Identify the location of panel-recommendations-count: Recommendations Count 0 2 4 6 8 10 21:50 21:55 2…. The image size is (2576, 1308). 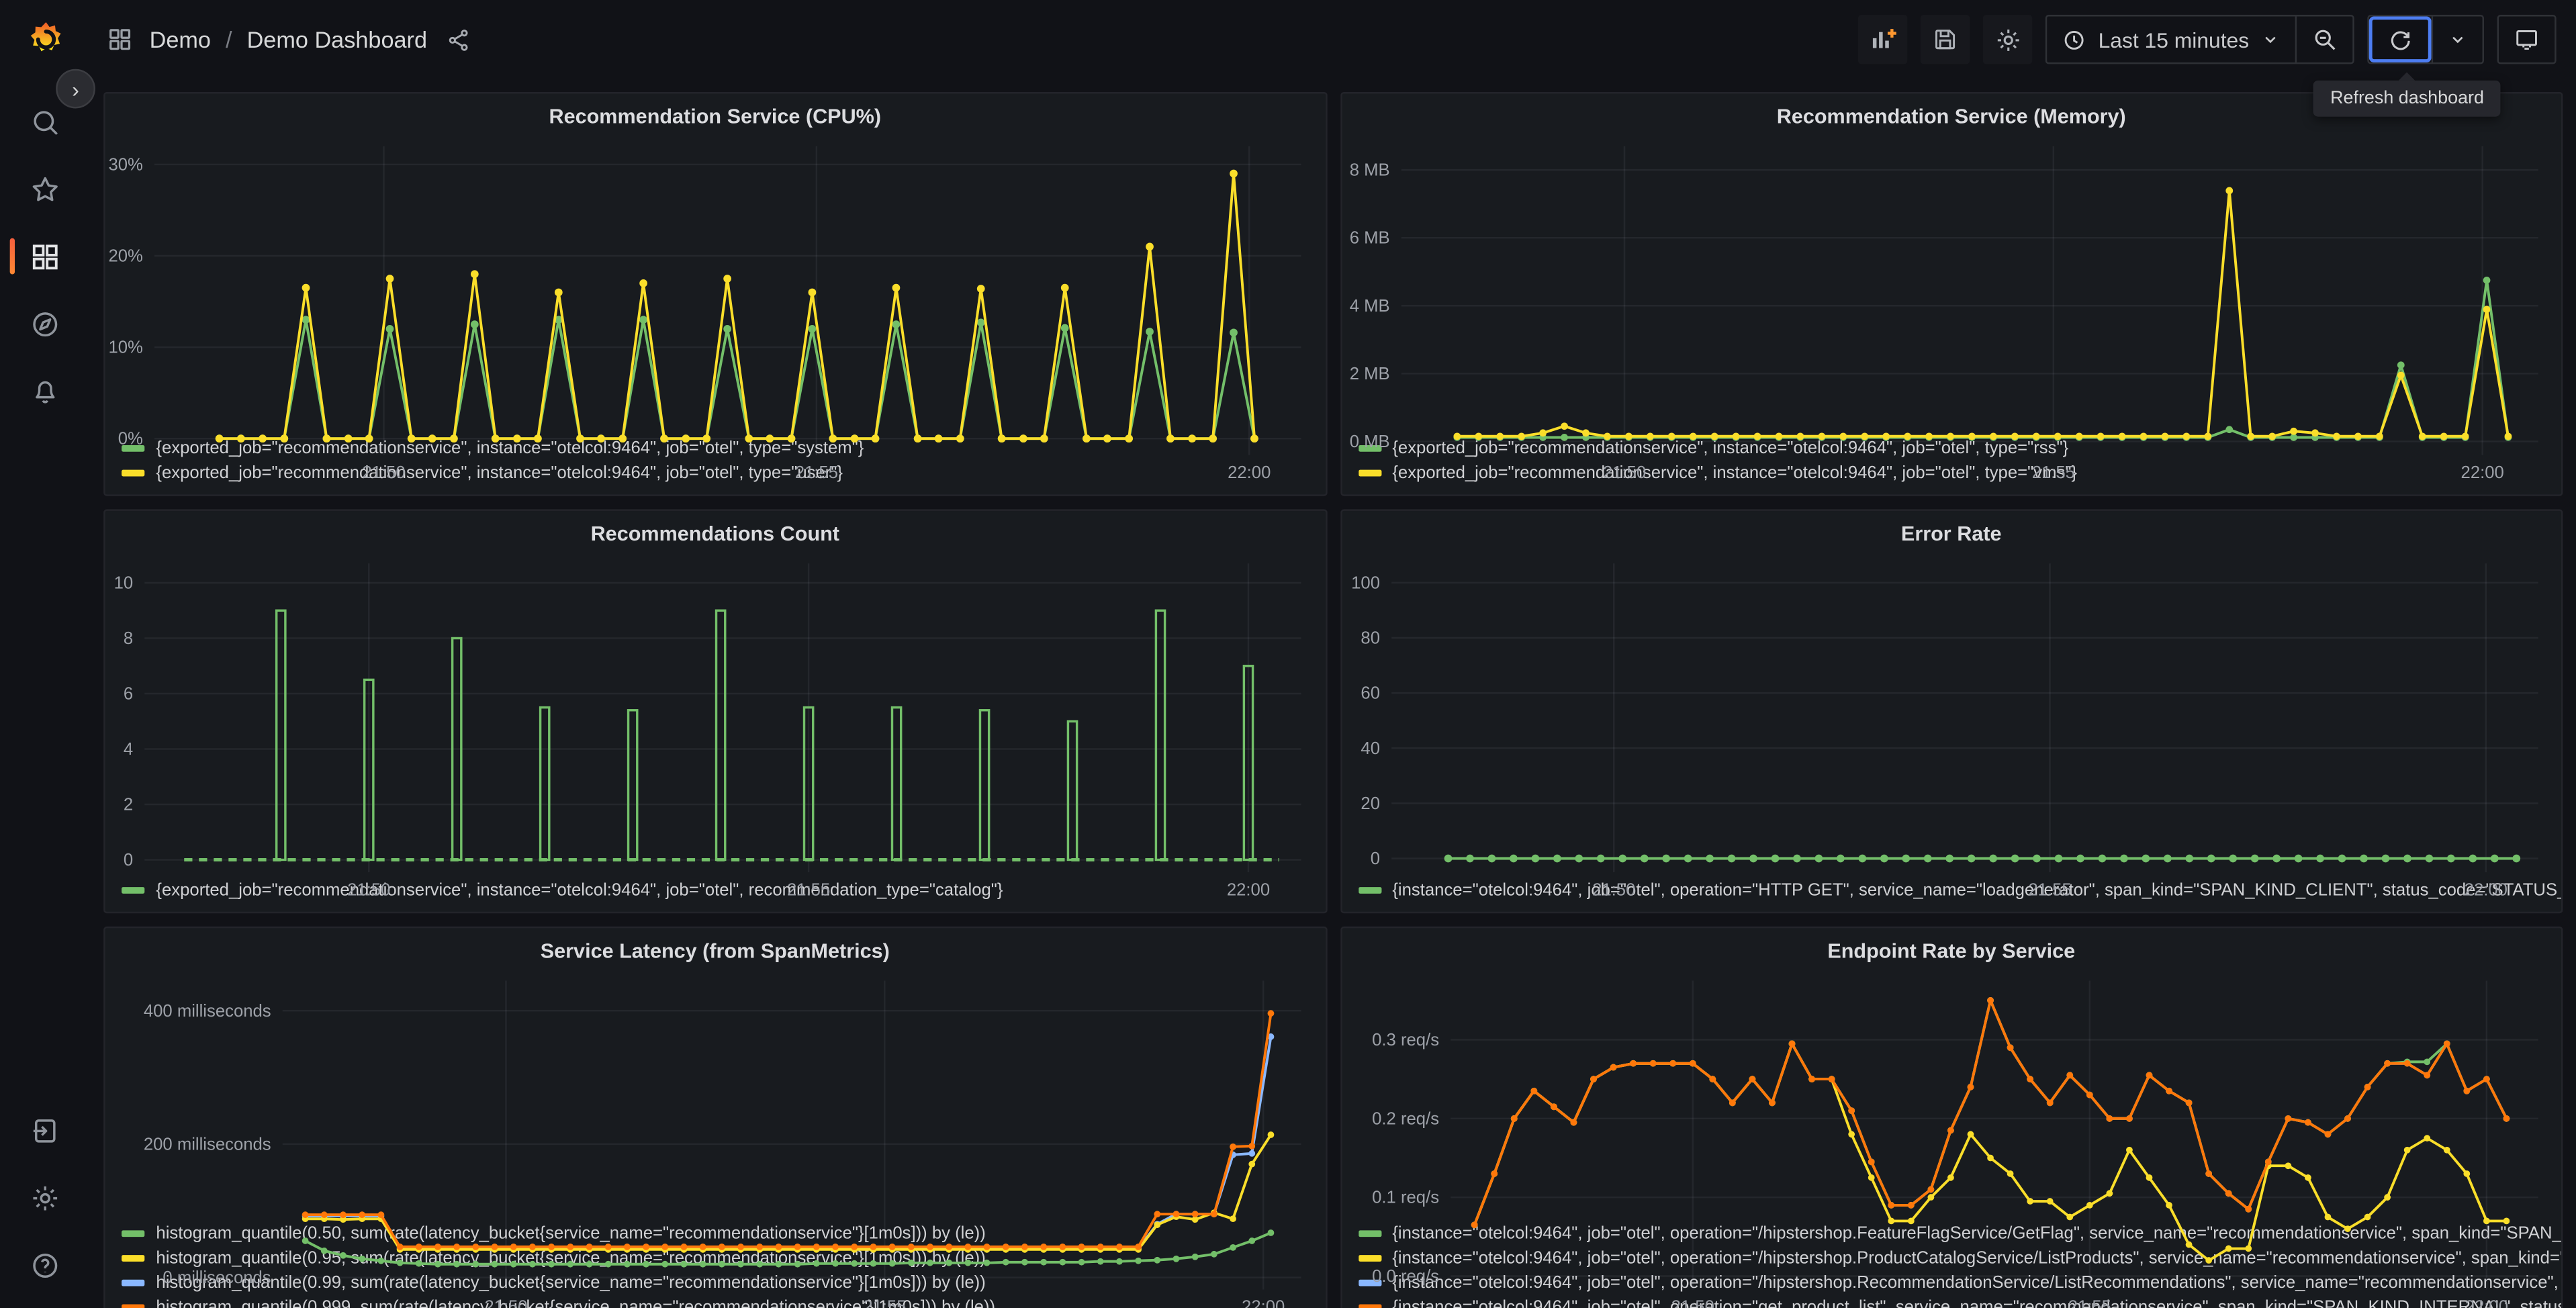
(715, 712).